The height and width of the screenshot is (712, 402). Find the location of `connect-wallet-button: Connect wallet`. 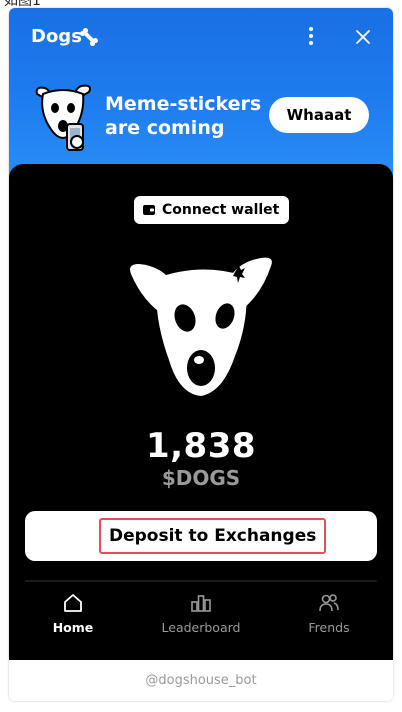

connect-wallet-button: Connect wallet is located at coordinates (212, 210).